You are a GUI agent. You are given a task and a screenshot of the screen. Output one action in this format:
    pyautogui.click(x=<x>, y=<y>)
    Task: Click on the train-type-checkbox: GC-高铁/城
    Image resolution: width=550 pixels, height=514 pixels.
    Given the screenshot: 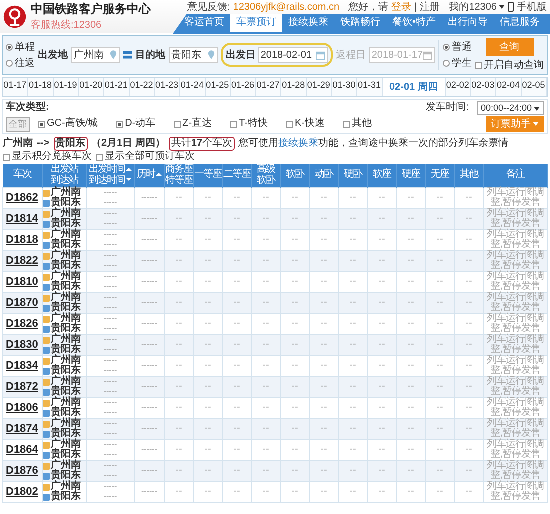 What is the action you would take?
    pyautogui.click(x=68, y=124)
    